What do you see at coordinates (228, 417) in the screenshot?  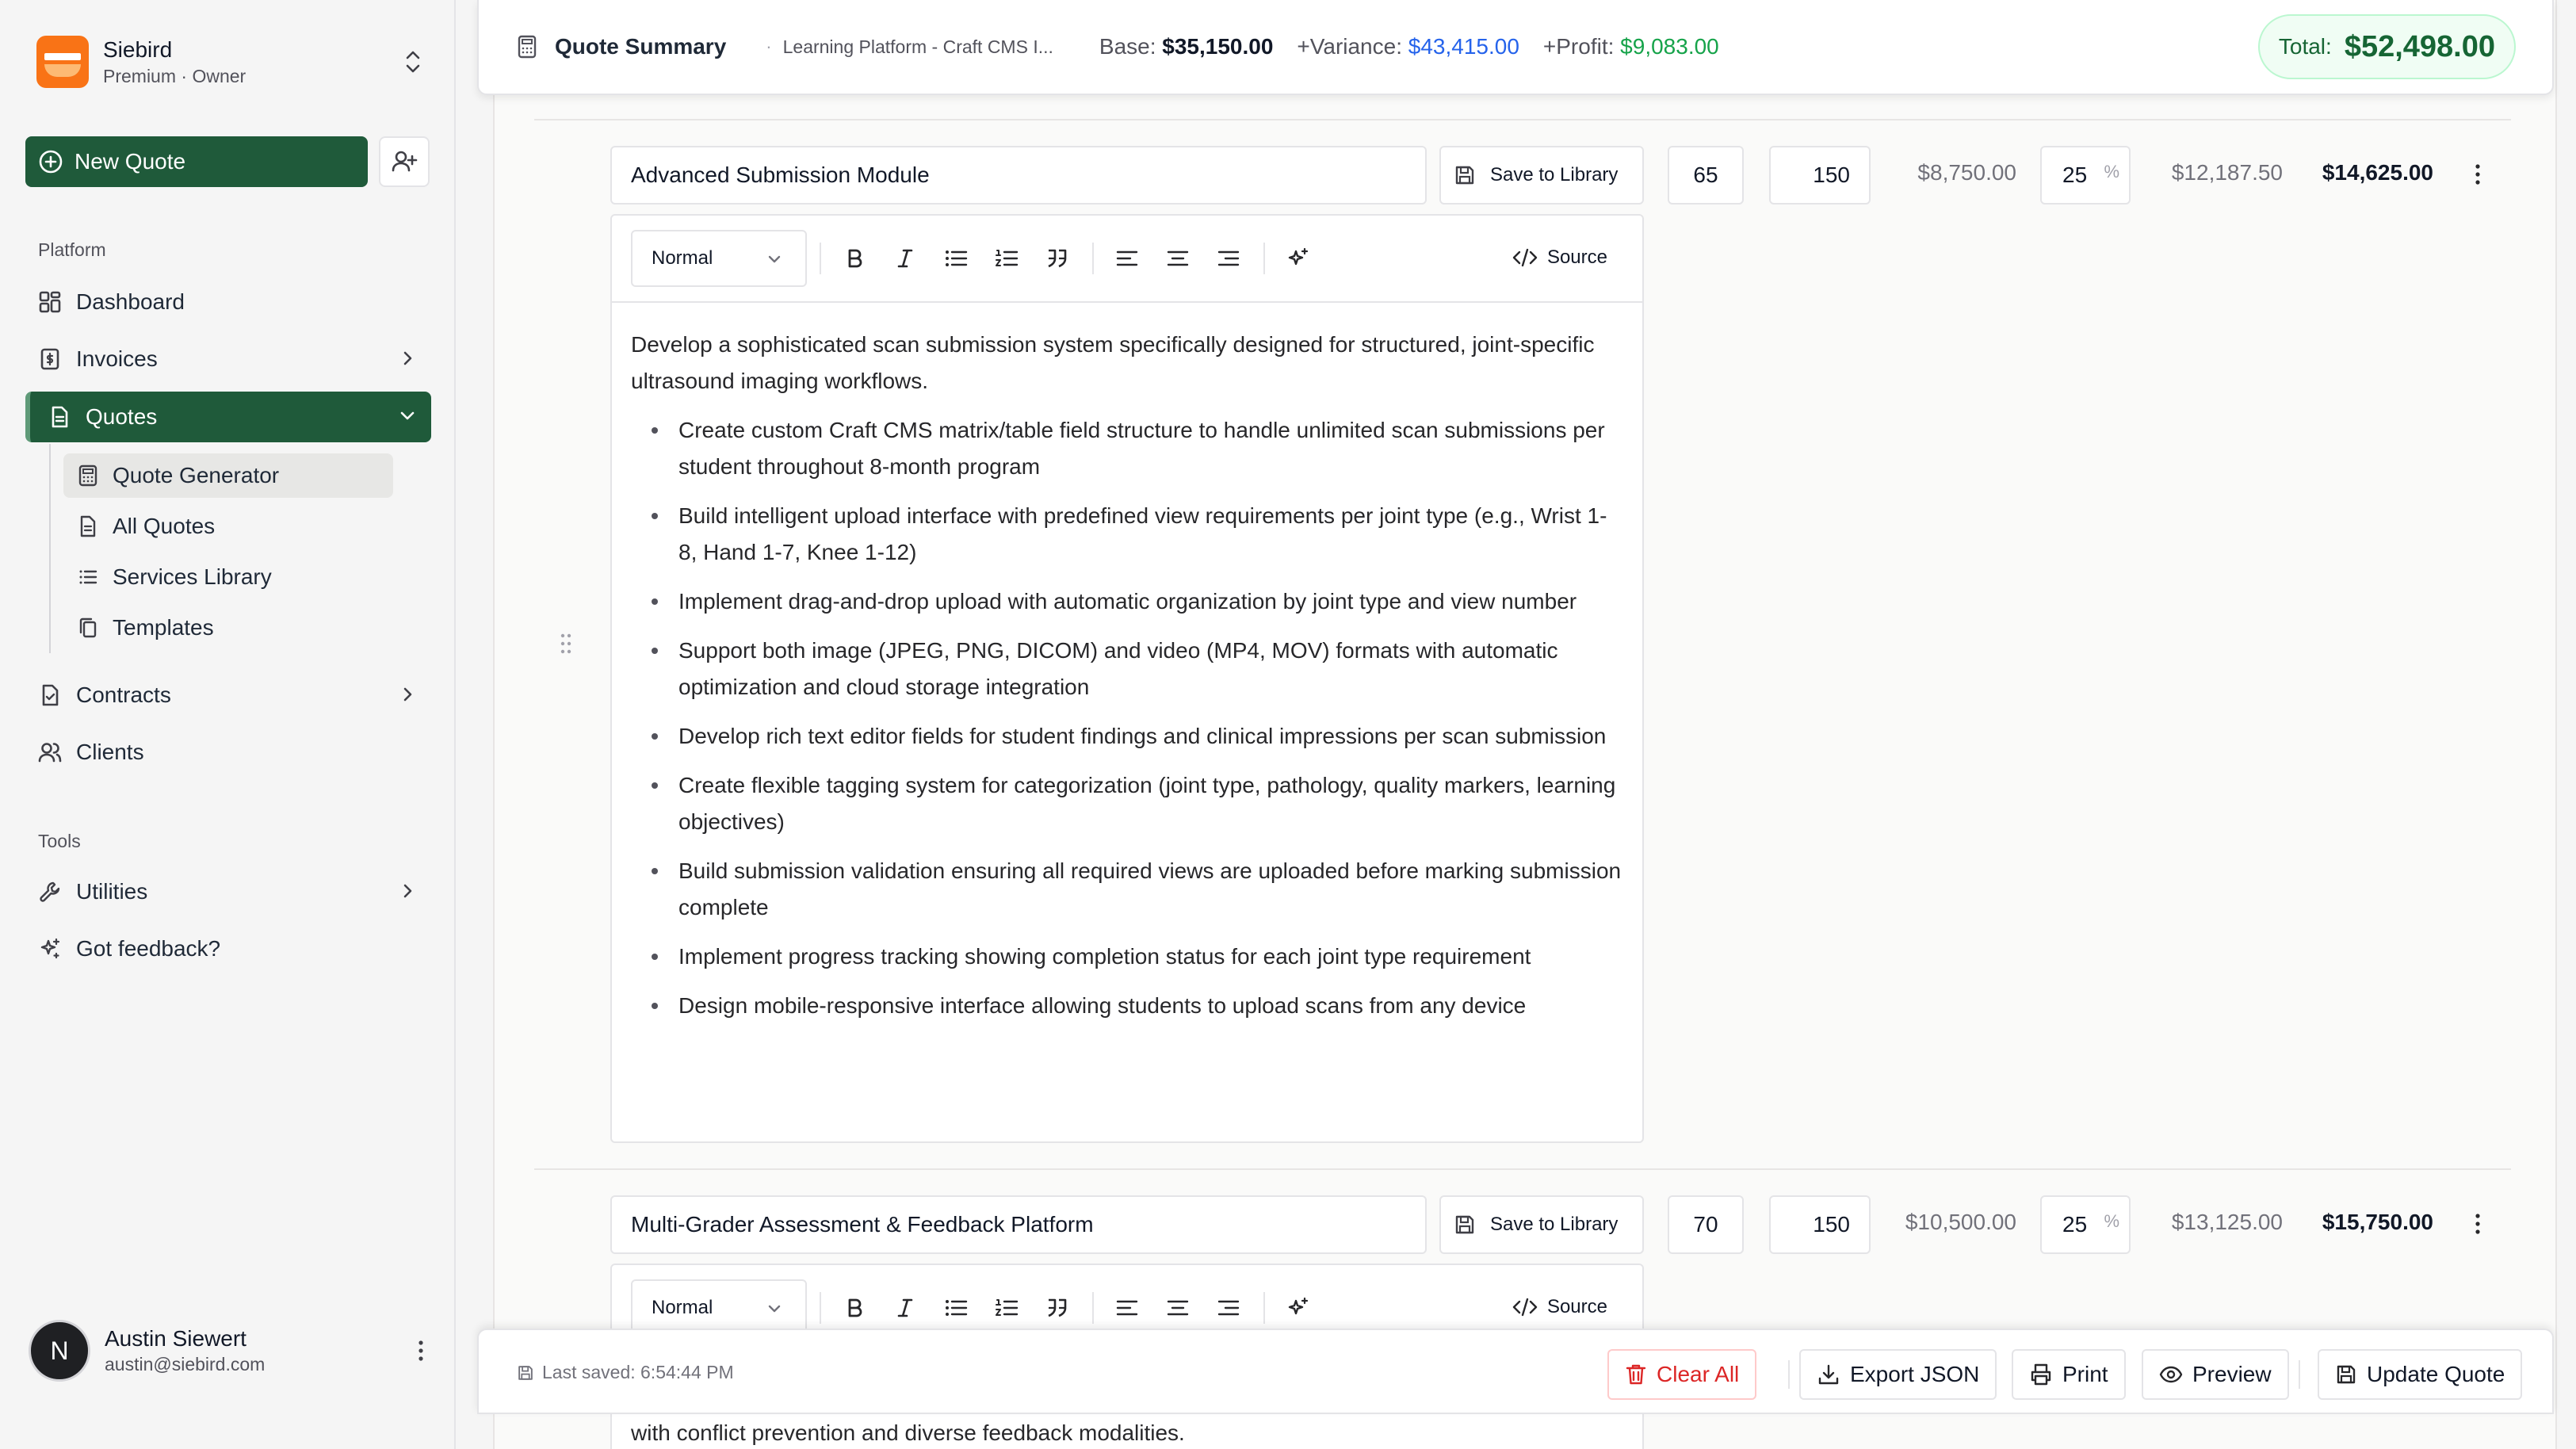 I see `sidebar-item-quotes: Quotes` at bounding box center [228, 417].